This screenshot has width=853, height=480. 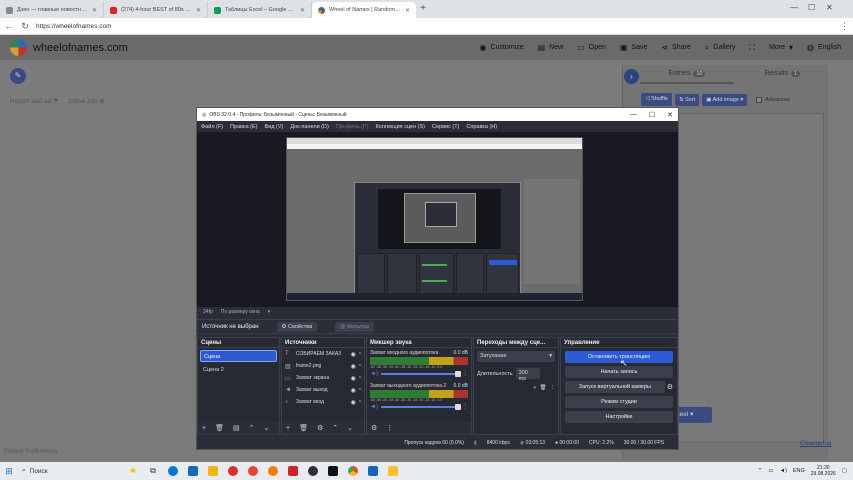 What do you see at coordinates (238, 370) in the screenshot?
I see `scene-item: Сцена 2` at bounding box center [238, 370].